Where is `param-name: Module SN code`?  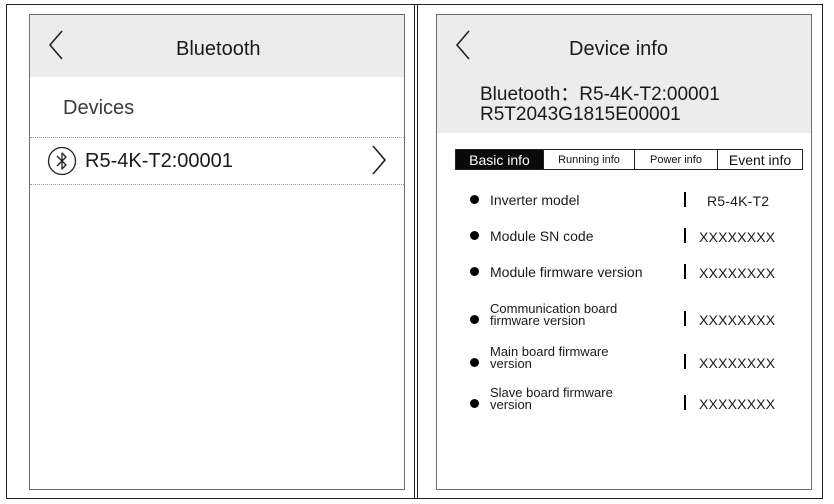 param-name: Module SN code is located at coordinates (542, 236).